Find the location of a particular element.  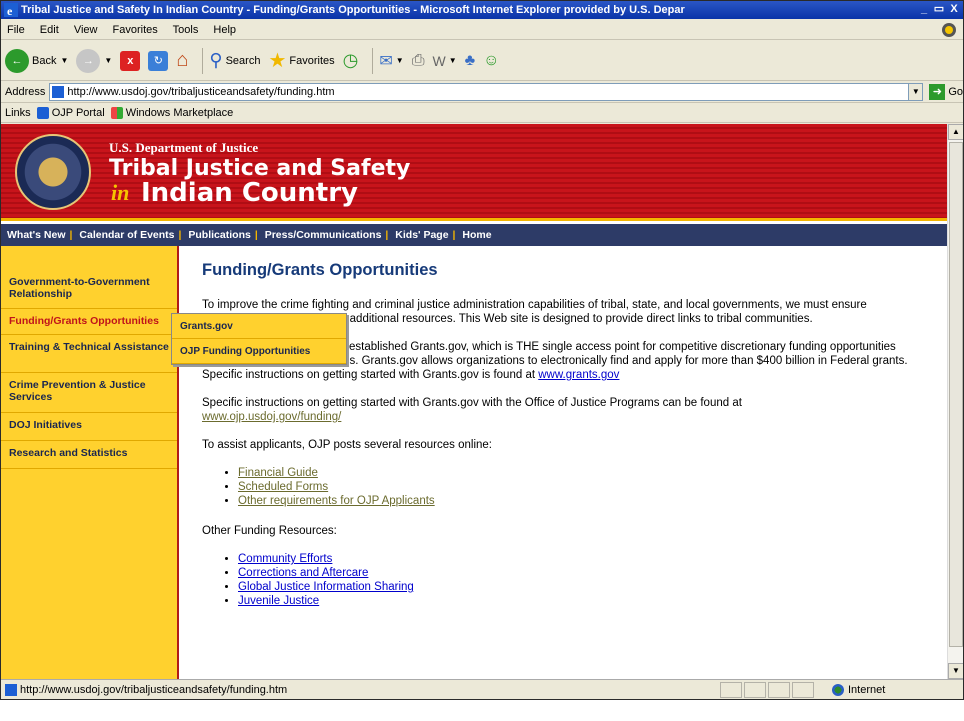

minimize-button: _ is located at coordinates (924, 10).